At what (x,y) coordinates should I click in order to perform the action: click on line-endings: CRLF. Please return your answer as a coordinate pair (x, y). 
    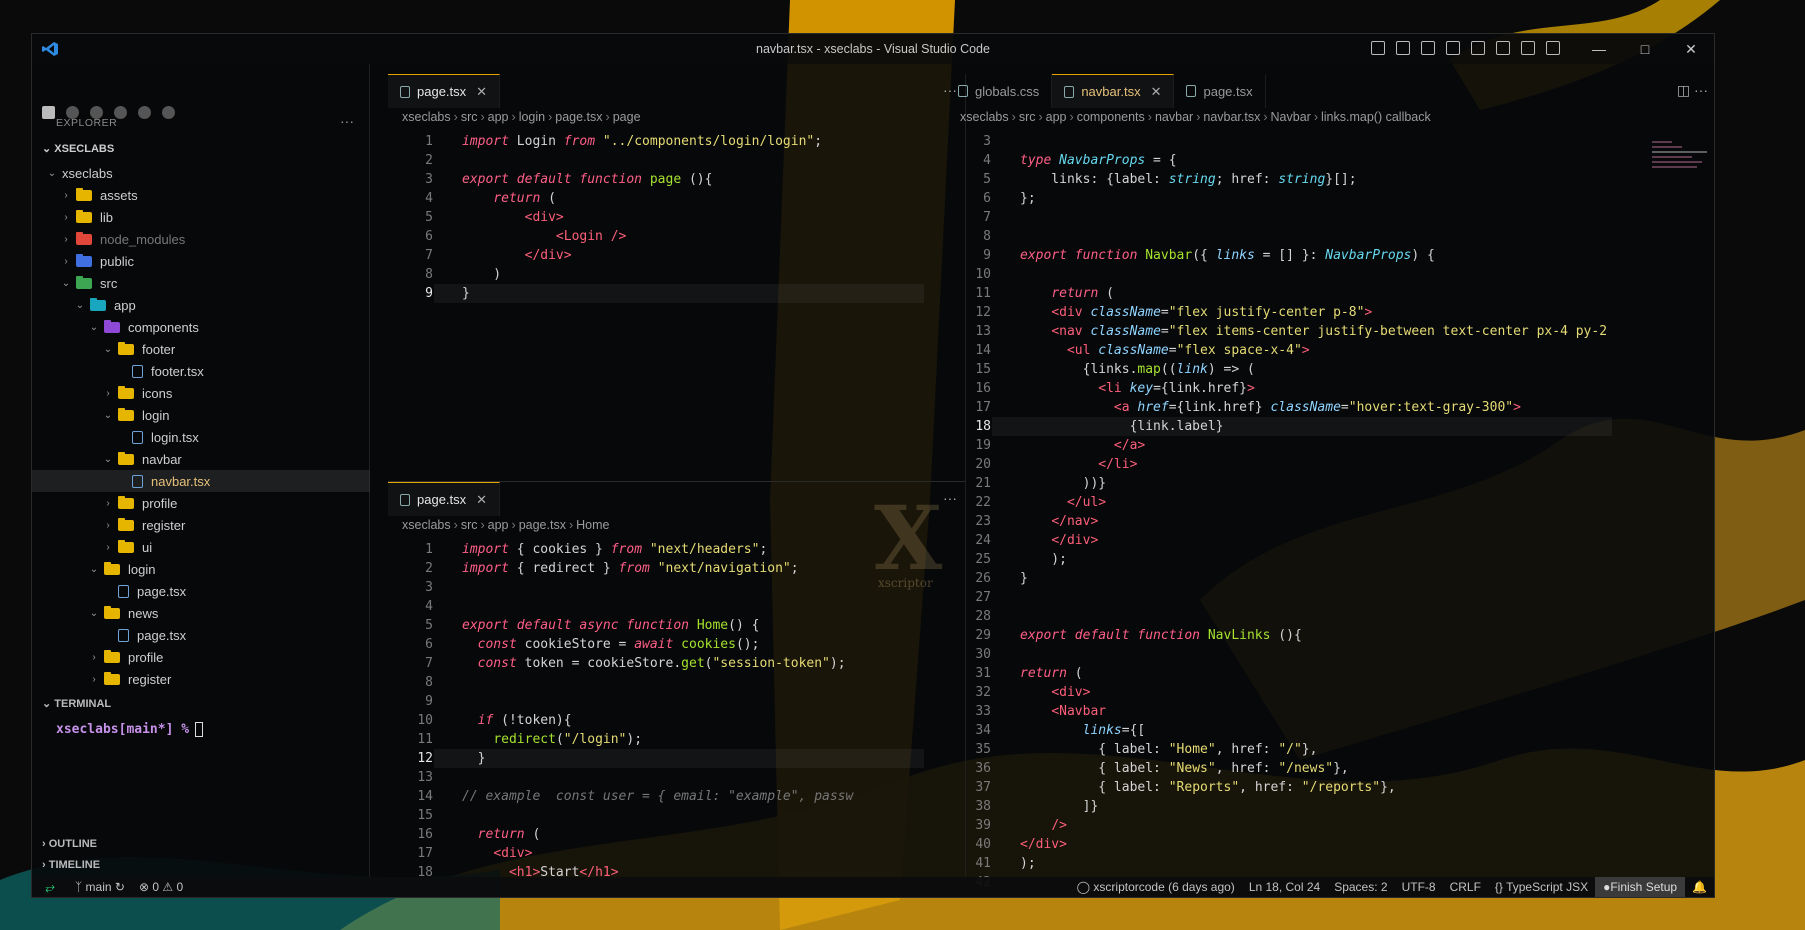
    Looking at the image, I should click on (1465, 887).